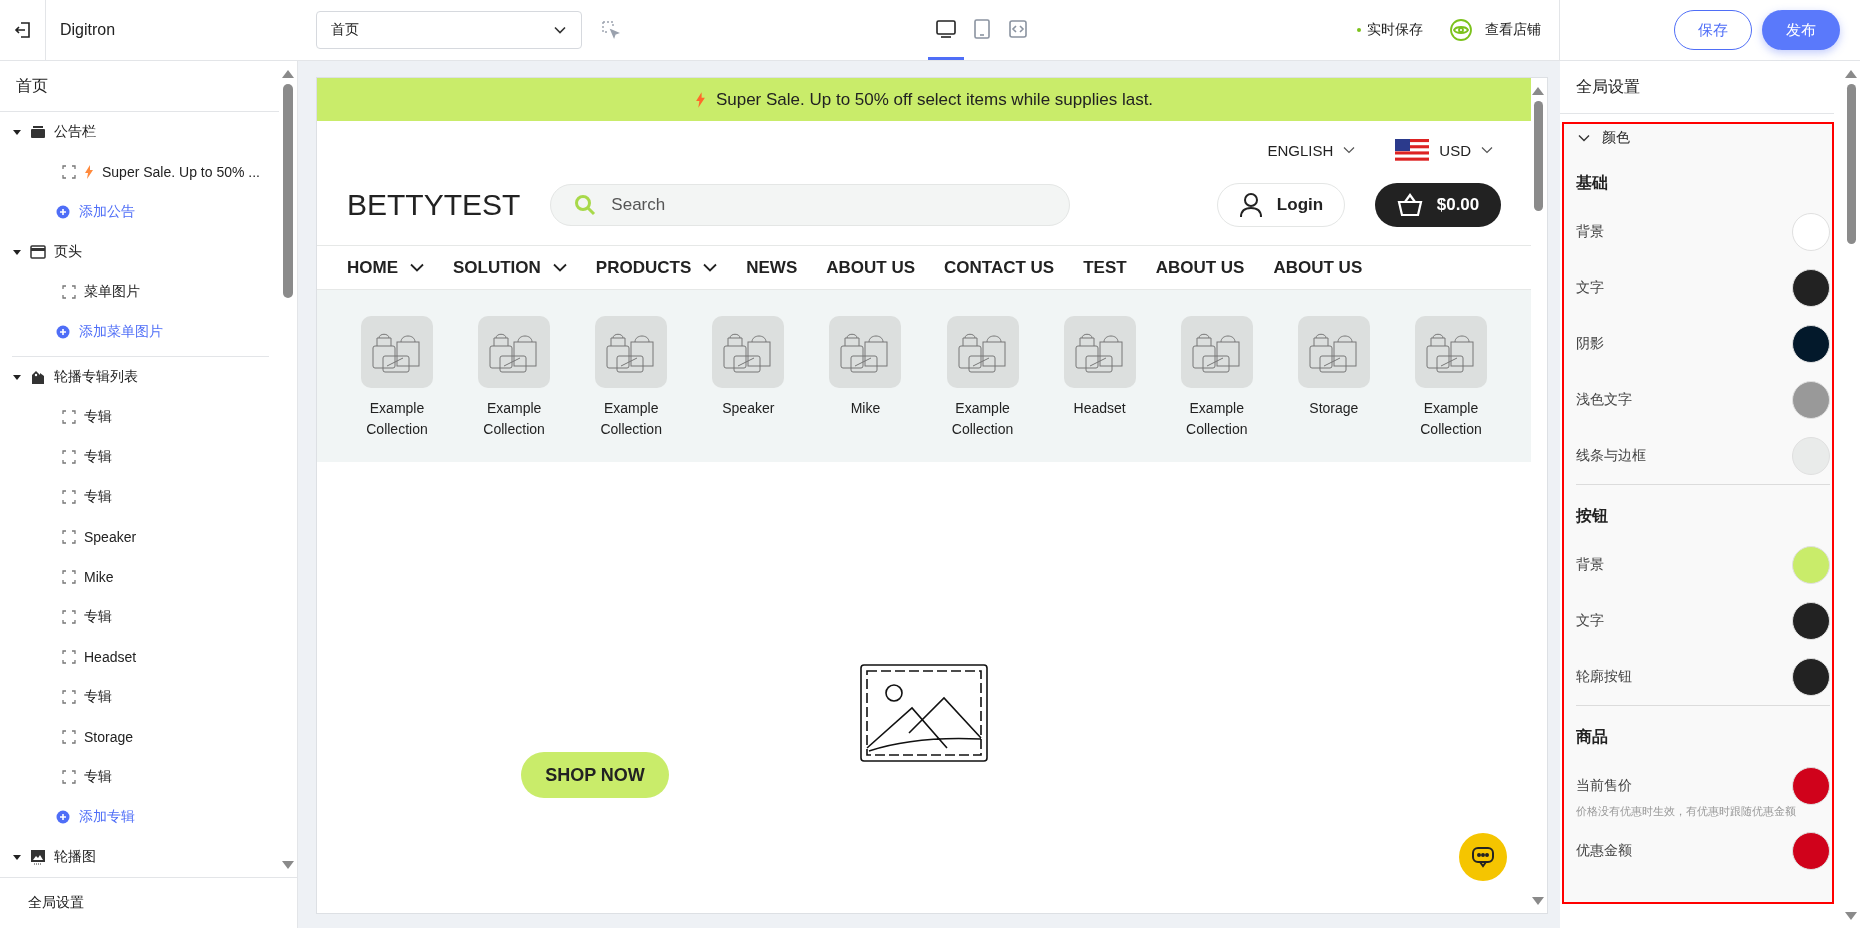 The height and width of the screenshot is (928, 1860). What do you see at coordinates (1592, 182) in the screenshot?
I see `group-heading: 基础` at bounding box center [1592, 182].